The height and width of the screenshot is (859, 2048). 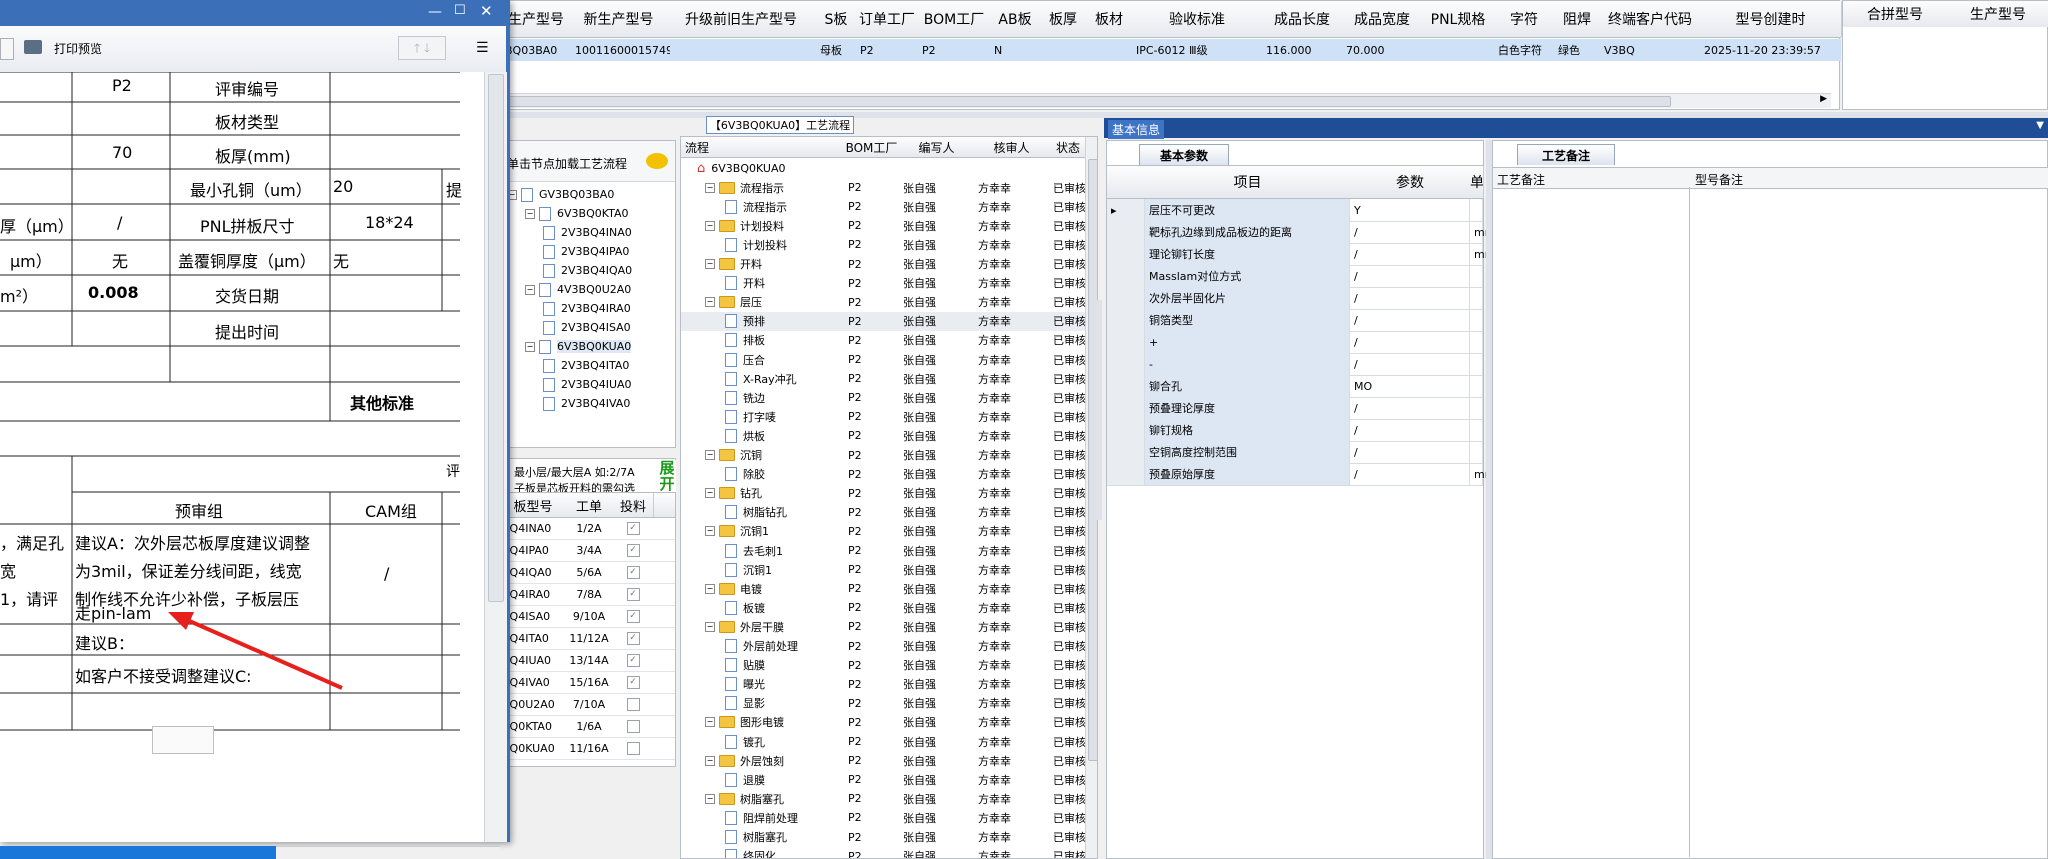 What do you see at coordinates (1591, 522) in the screenshot?
I see `process-remarks-textarea` at bounding box center [1591, 522].